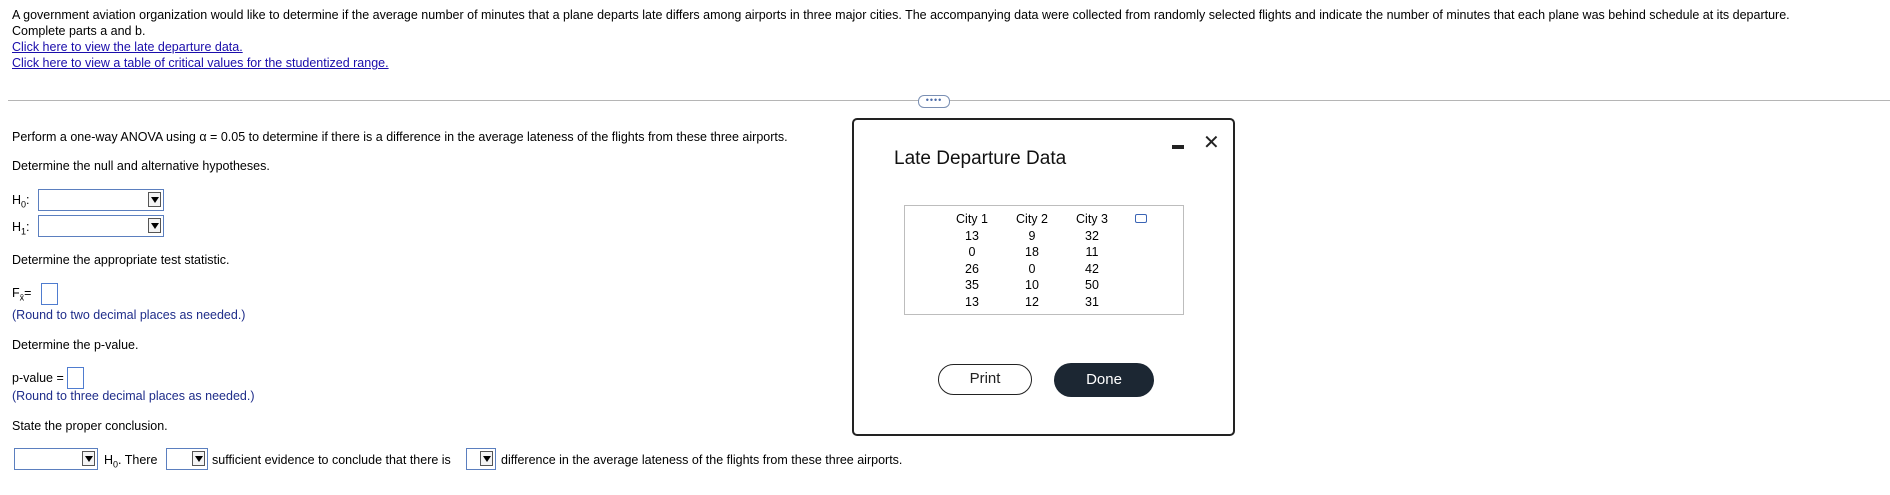 The image size is (1890, 495). Describe the element at coordinates (1211, 143) in the screenshot. I see `close-icon: ✕` at that location.